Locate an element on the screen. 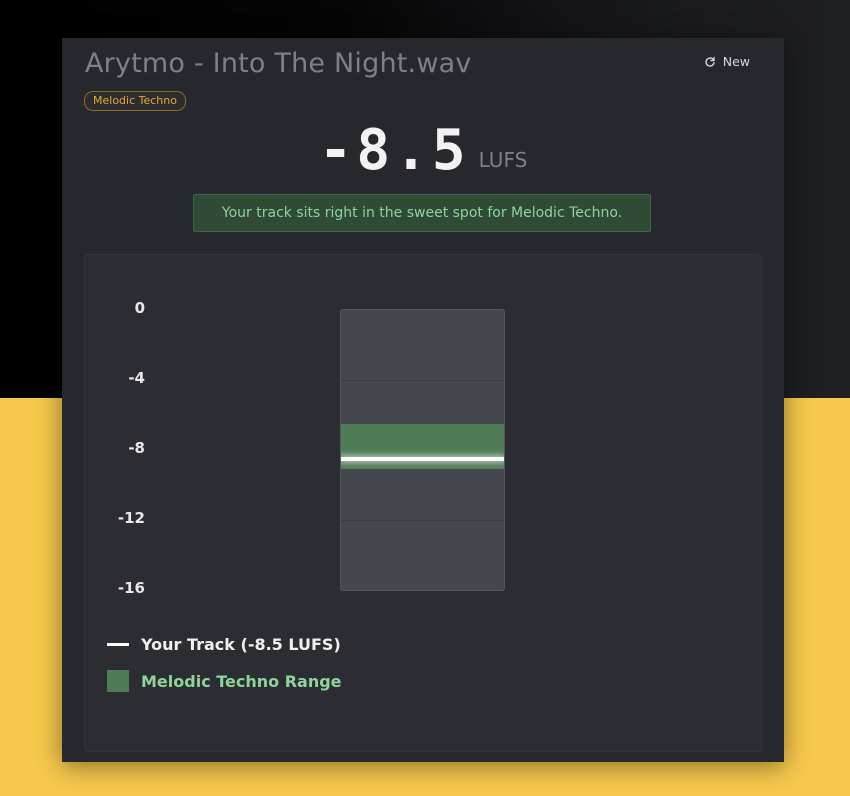  new-button: New is located at coordinates (727, 61).